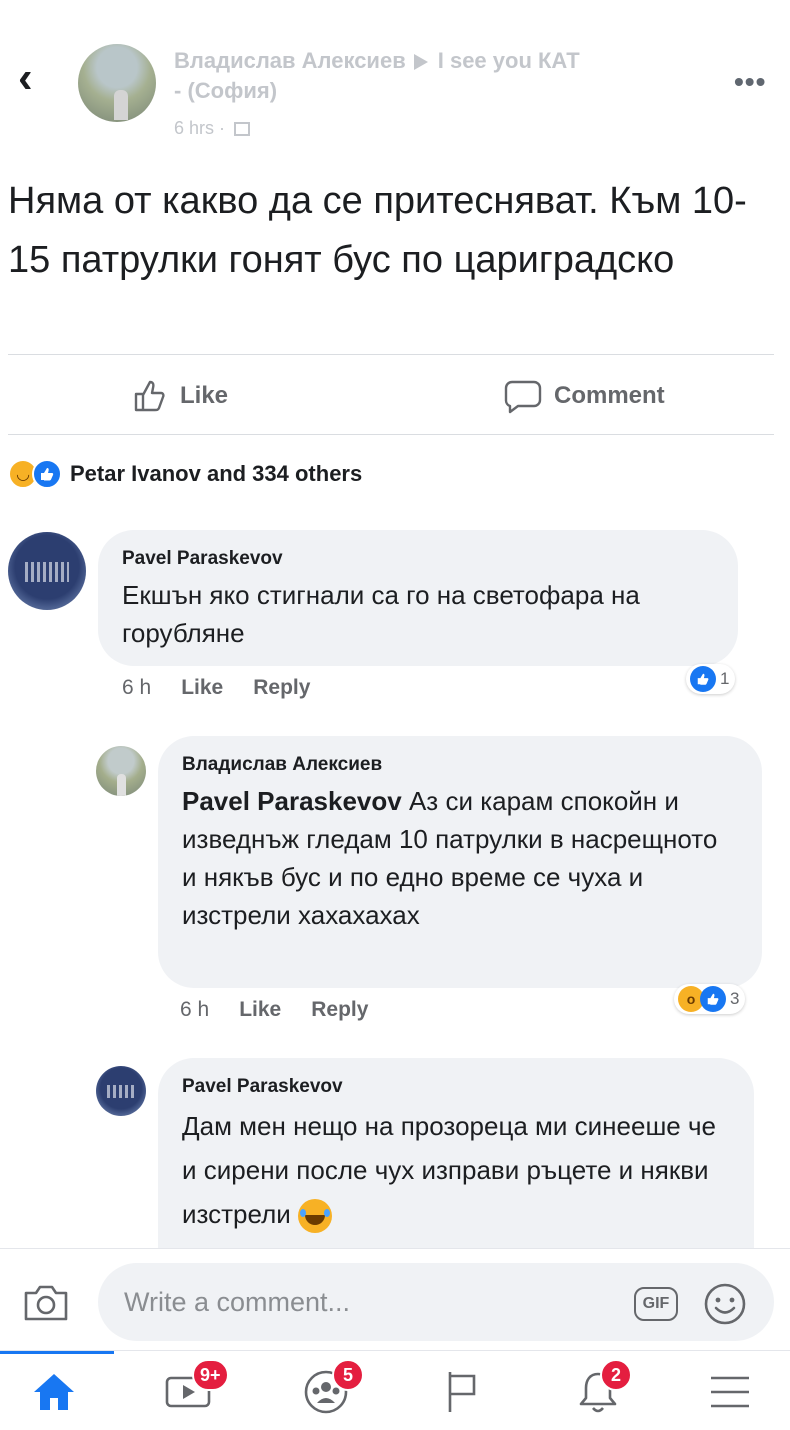 The height and width of the screenshot is (1430, 790). What do you see at coordinates (395, 397) in the screenshot?
I see `post-actions: Like Comment` at bounding box center [395, 397].